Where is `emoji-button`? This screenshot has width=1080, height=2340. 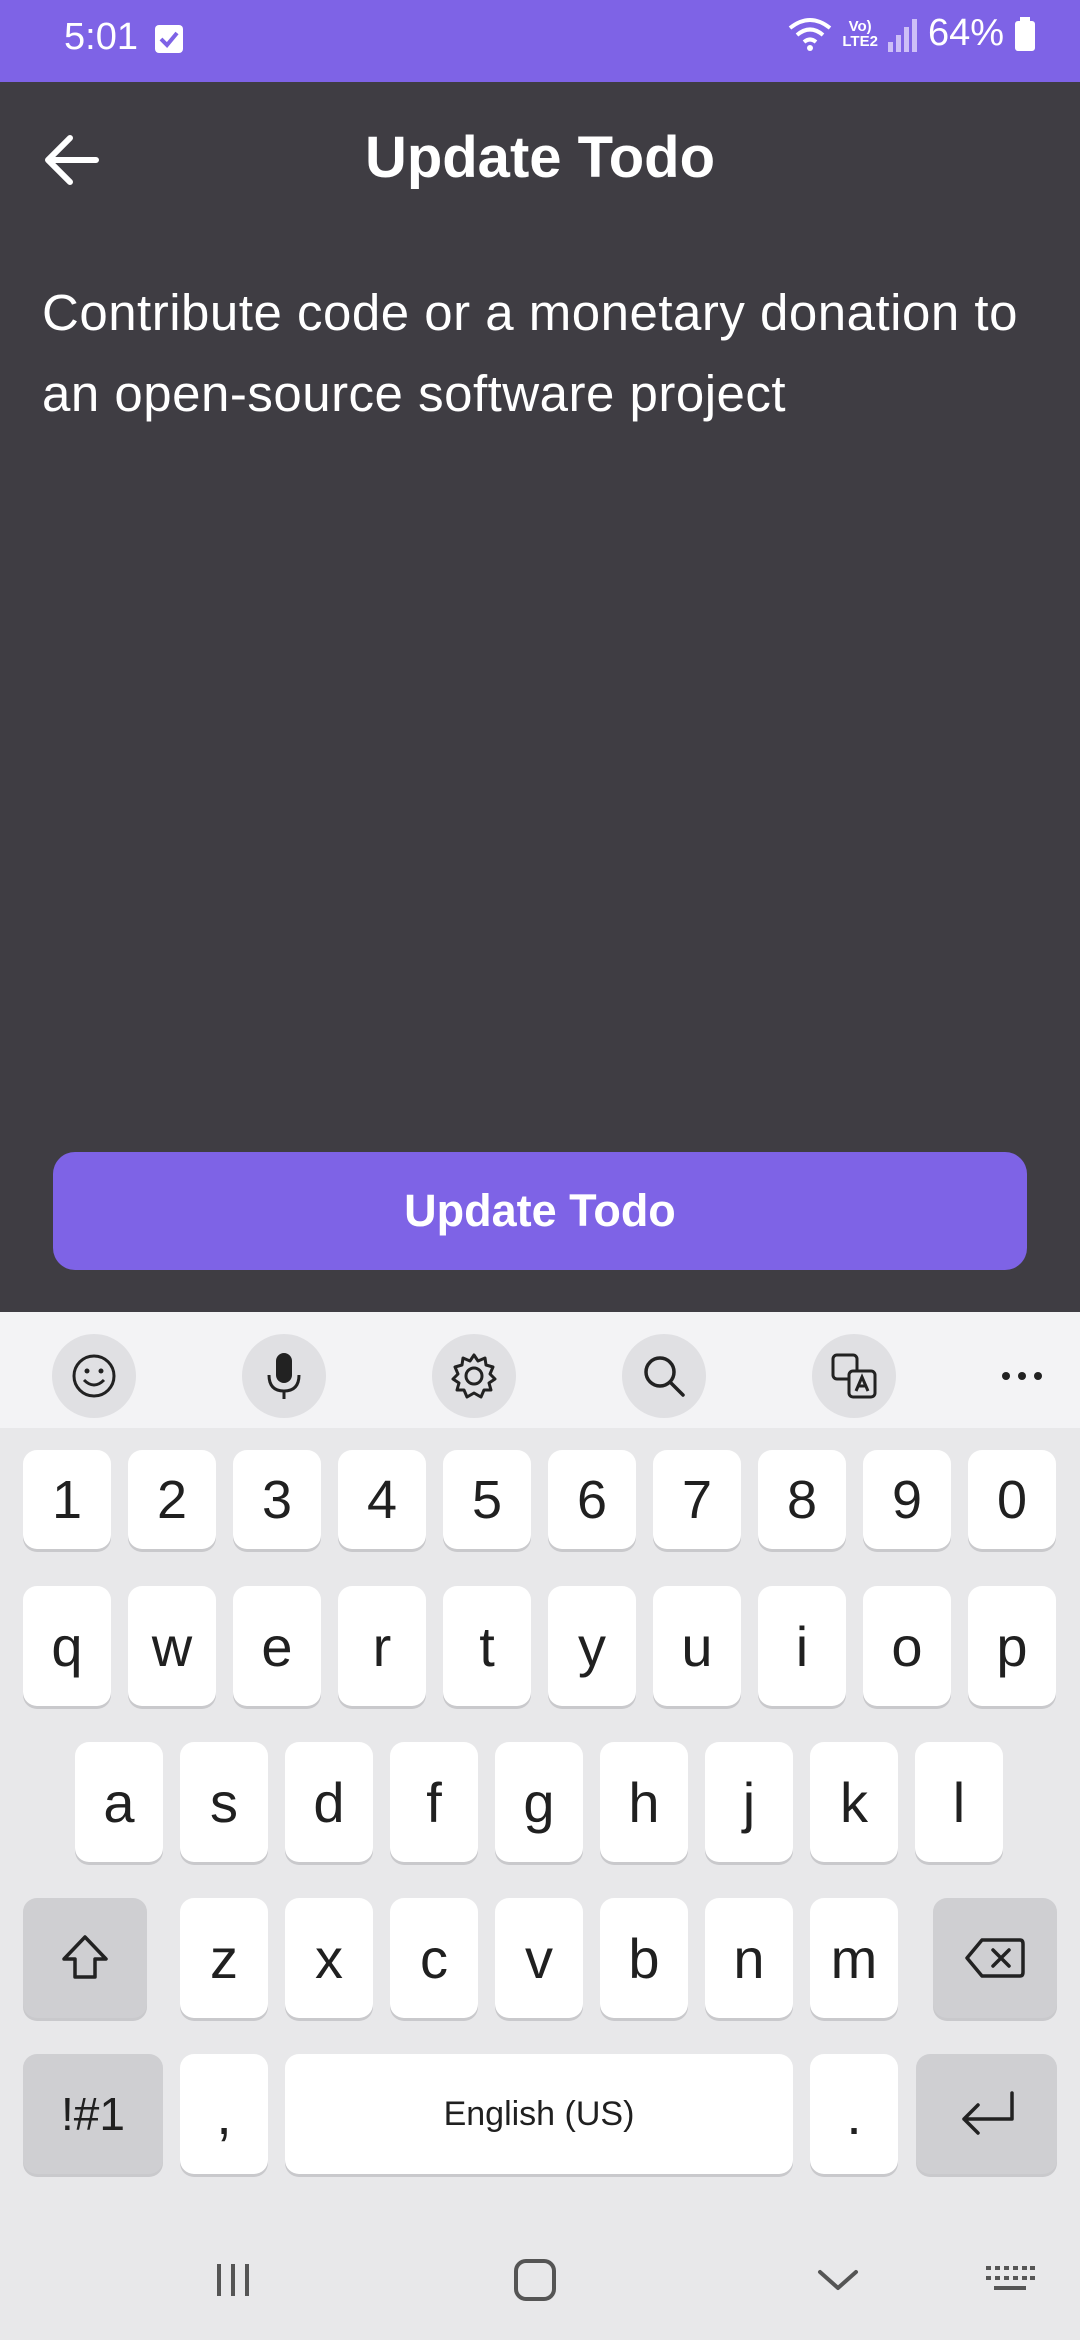
emoji-button is located at coordinates (94, 1376).